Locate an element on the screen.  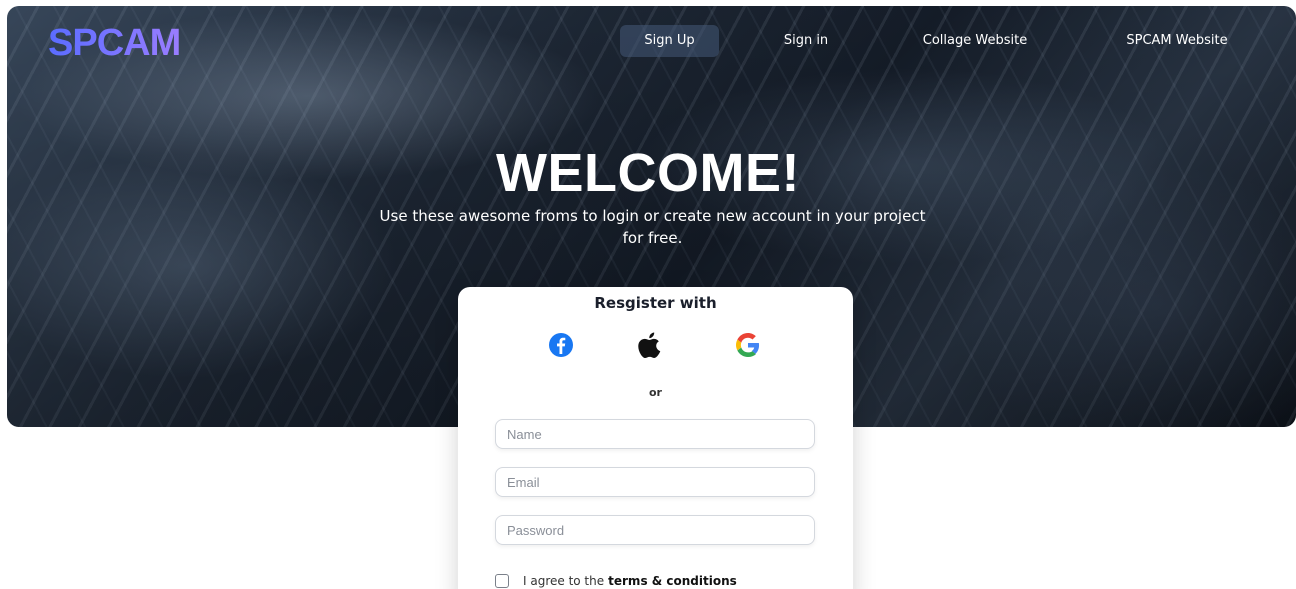
terms-agreement: I agree to the terms & conditions is located at coordinates (616, 581).